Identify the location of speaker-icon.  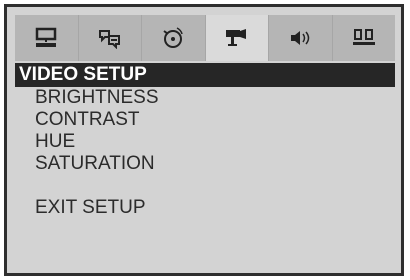
(300, 38).